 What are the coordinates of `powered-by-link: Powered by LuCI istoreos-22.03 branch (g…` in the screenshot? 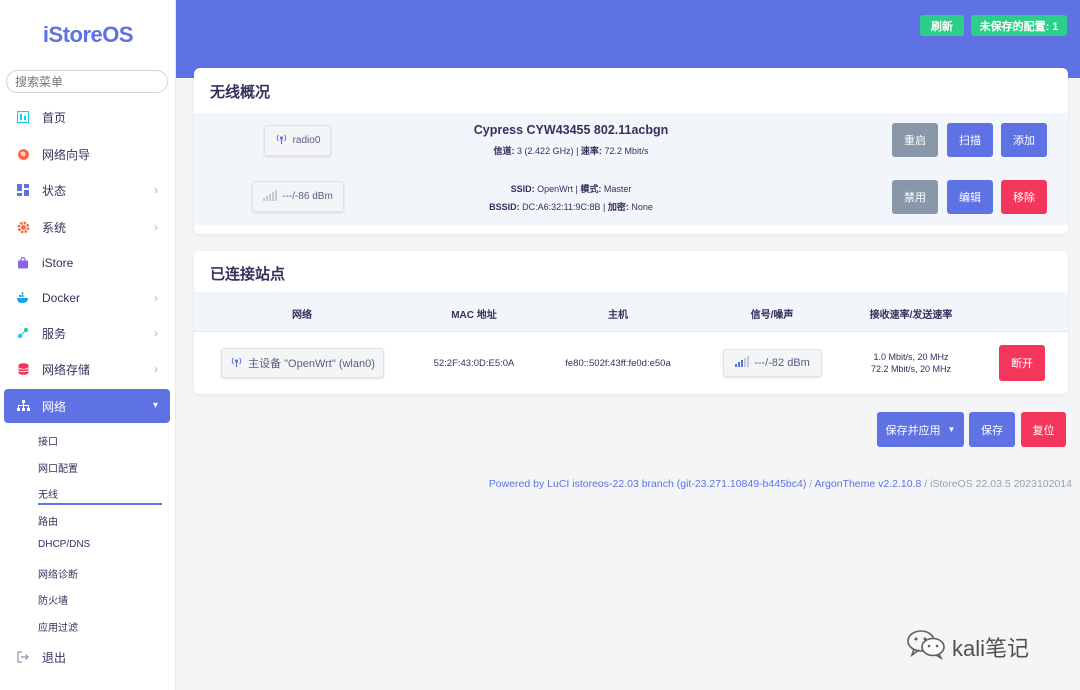 It's located at (648, 484).